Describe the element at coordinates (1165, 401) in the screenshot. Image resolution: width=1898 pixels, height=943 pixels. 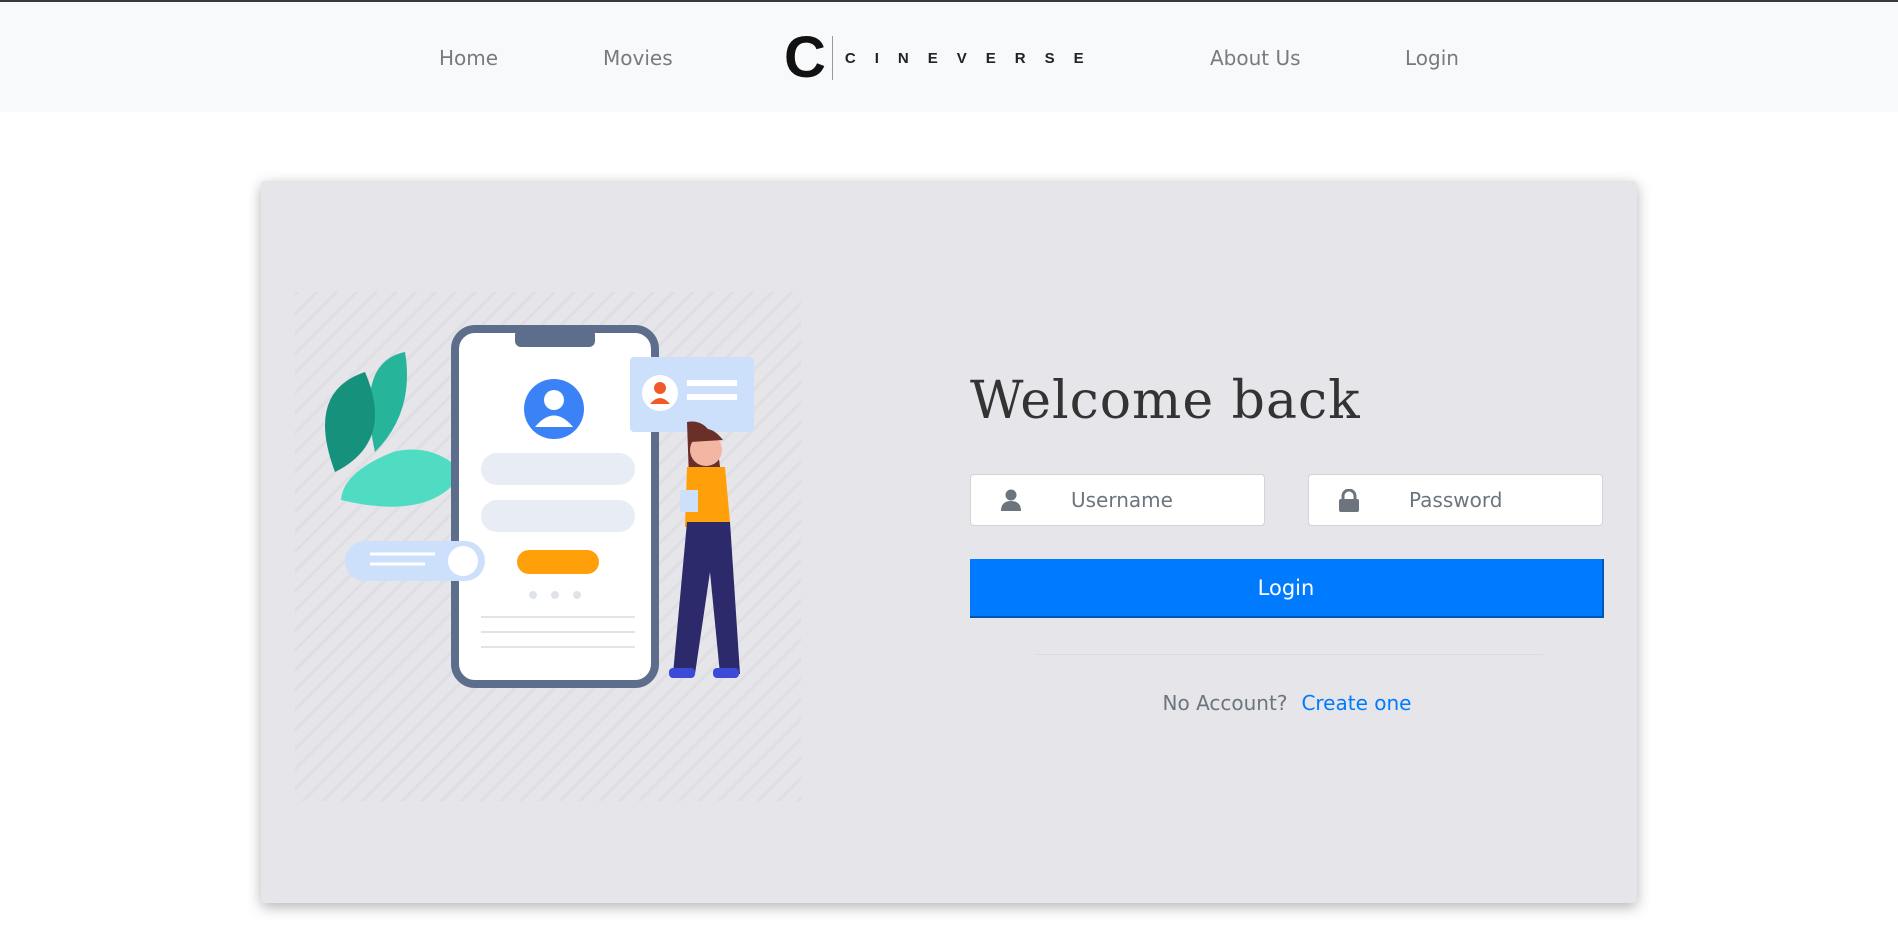
I see `welcome-heading: Welcome back` at that location.